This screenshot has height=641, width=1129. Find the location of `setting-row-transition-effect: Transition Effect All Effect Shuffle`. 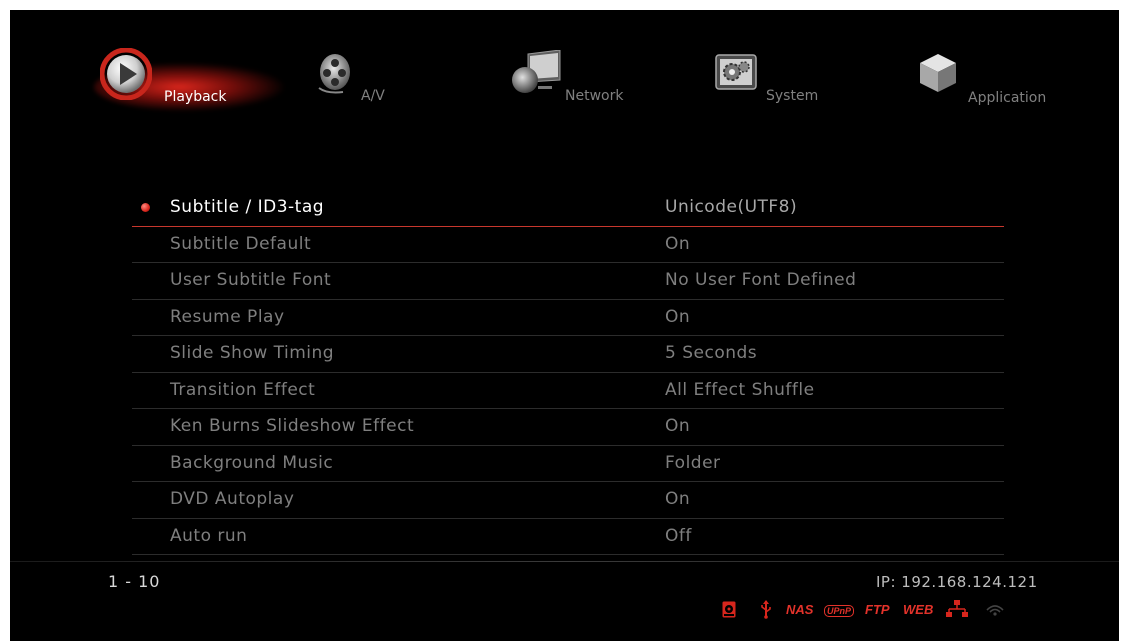

setting-row-transition-effect: Transition Effect All Effect Shuffle is located at coordinates (568, 391).